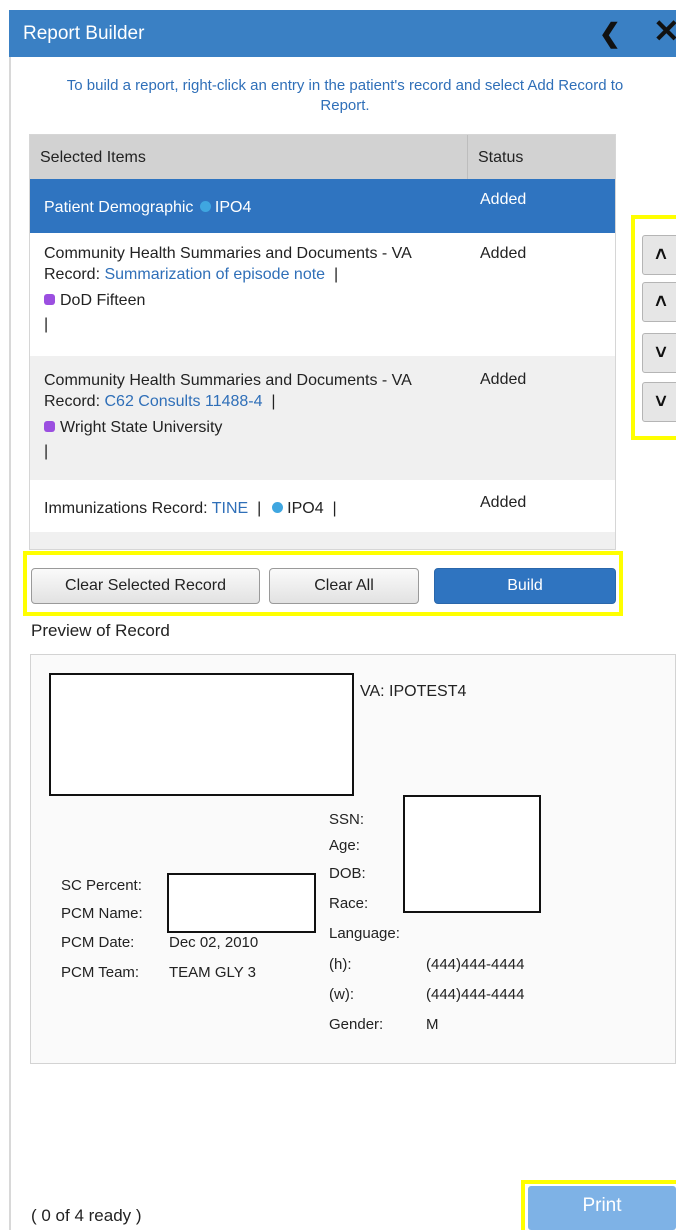 This screenshot has height=1230, width=676. Describe the element at coordinates (254, 207) in the screenshot. I see `row-item: Patient Demographic IPO4` at that location.